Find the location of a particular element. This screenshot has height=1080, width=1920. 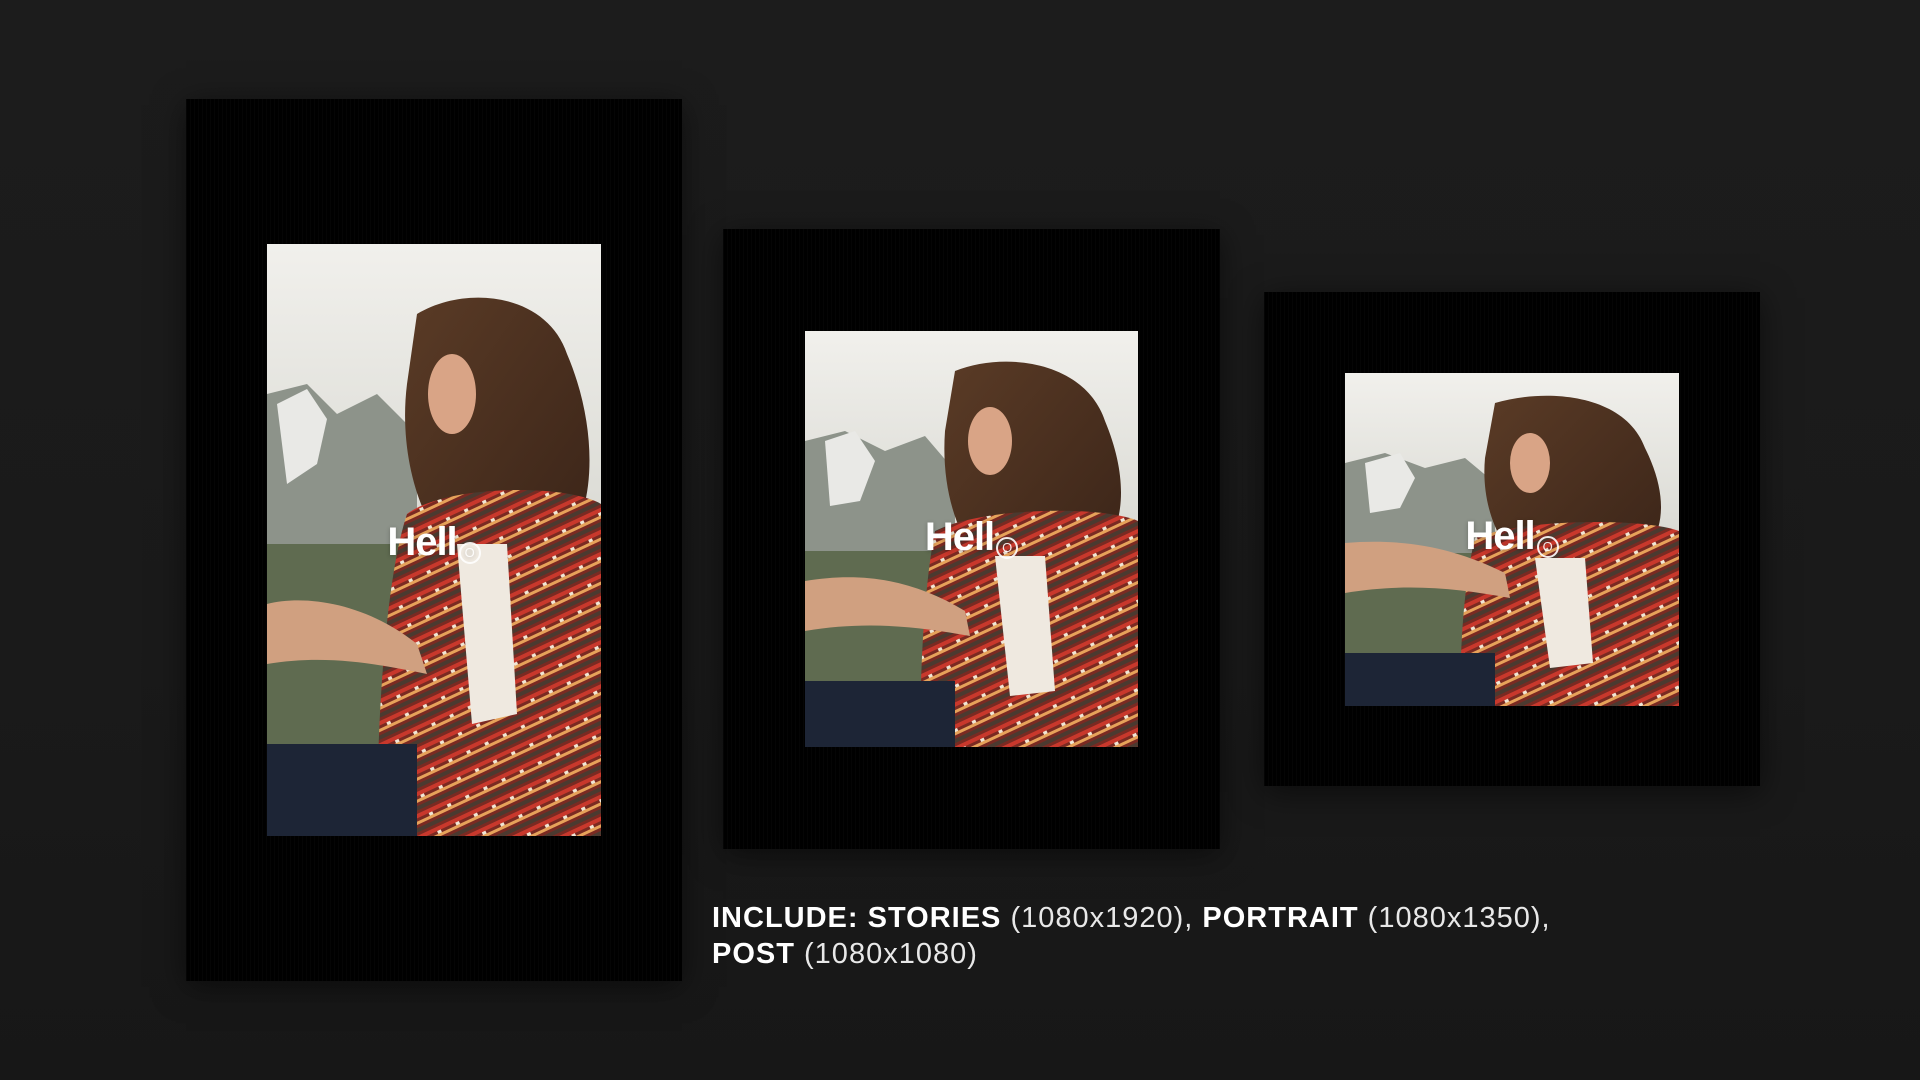

portrait-size: (1080x1350), is located at coordinates (1454, 918).